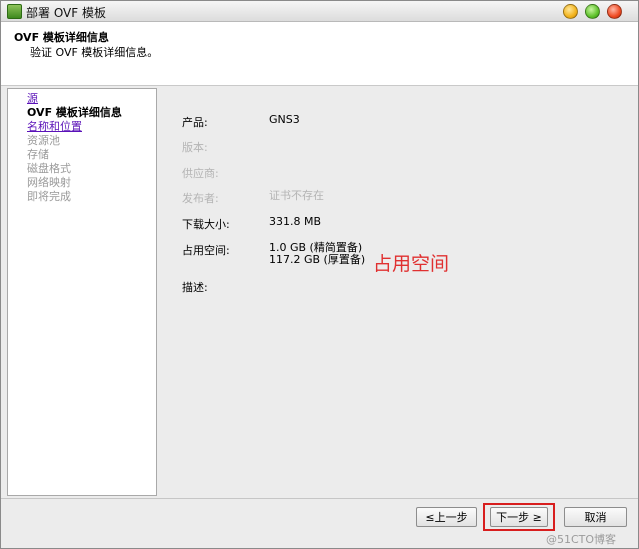  Describe the element at coordinates (61, 37) in the screenshot. I see `page-title: OVF 模板详细信息` at that location.